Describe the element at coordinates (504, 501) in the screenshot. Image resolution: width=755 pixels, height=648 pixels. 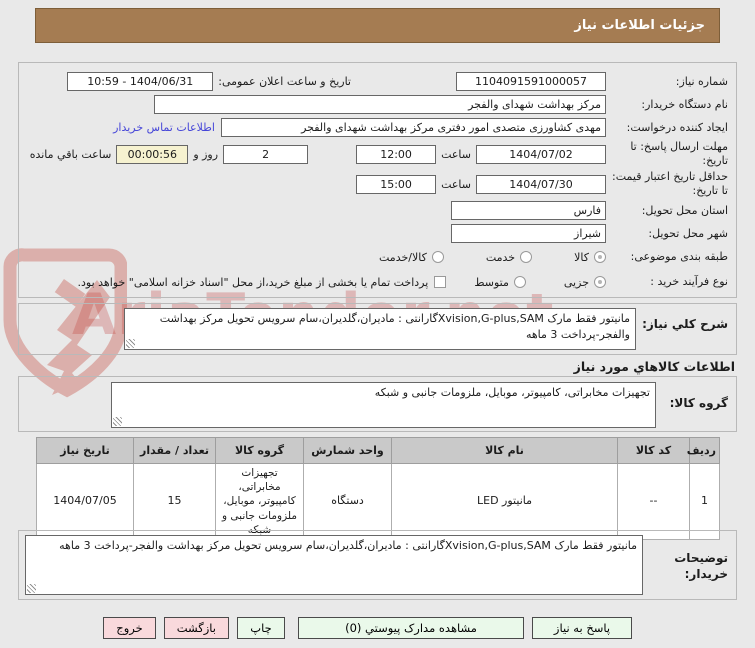
I see `cell-goods-name: مانیتور LED` at that location.